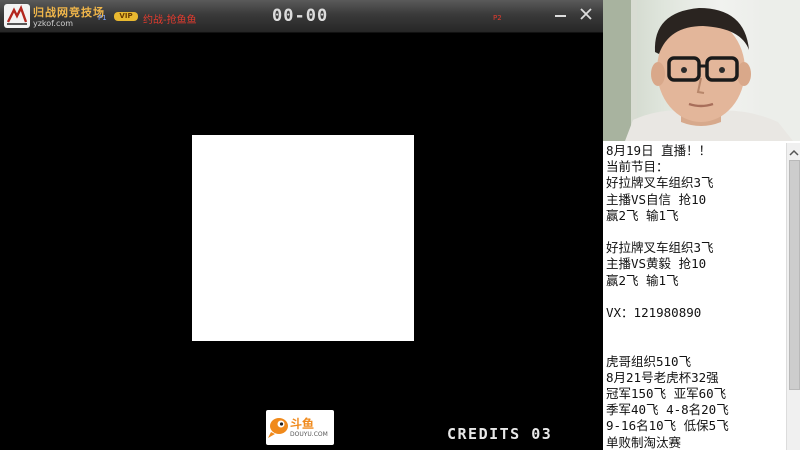 The width and height of the screenshot is (800, 450). What do you see at coordinates (637, 167) in the screenshot?
I see `notepad-line: 当前节目：` at bounding box center [637, 167].